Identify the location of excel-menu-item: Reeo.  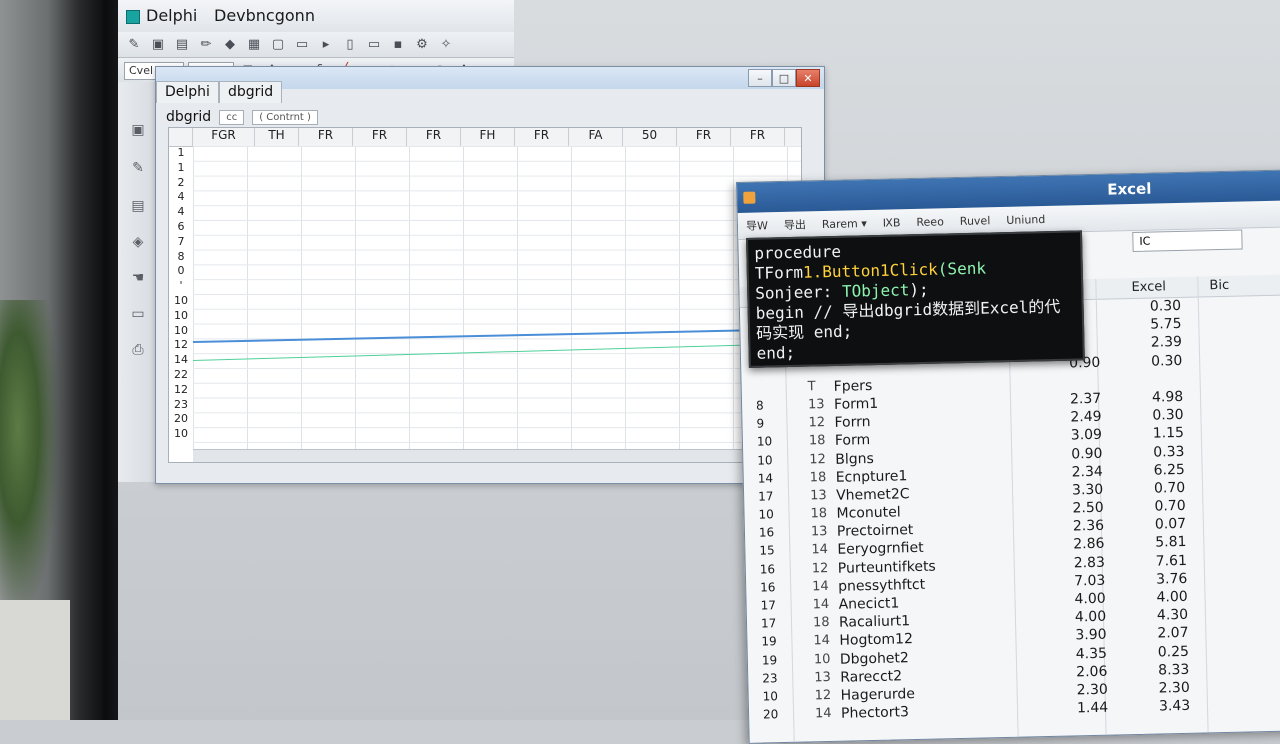
(930, 222).